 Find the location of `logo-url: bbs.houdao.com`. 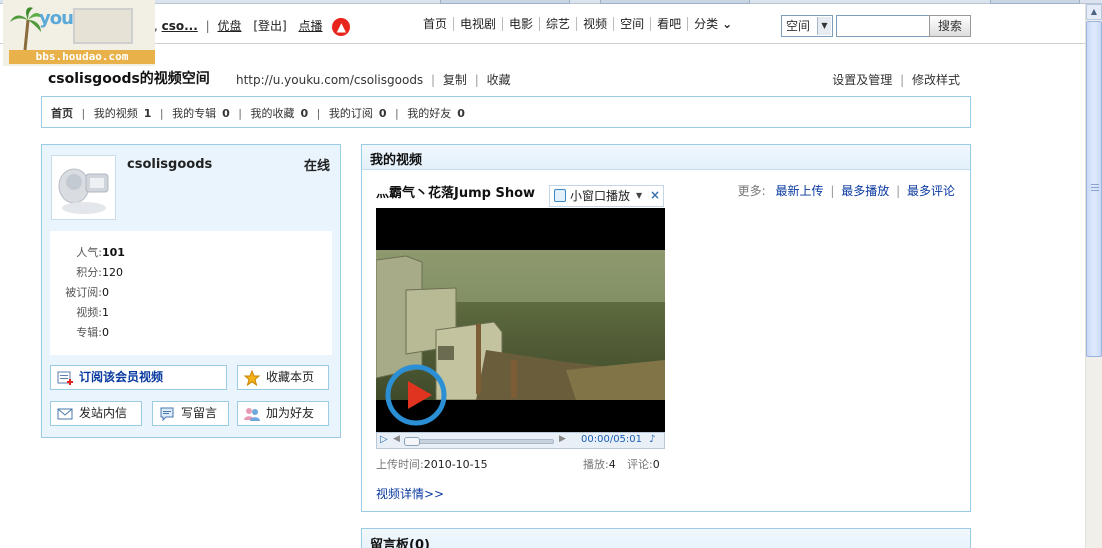

logo-url: bbs.houdao.com is located at coordinates (82, 57).